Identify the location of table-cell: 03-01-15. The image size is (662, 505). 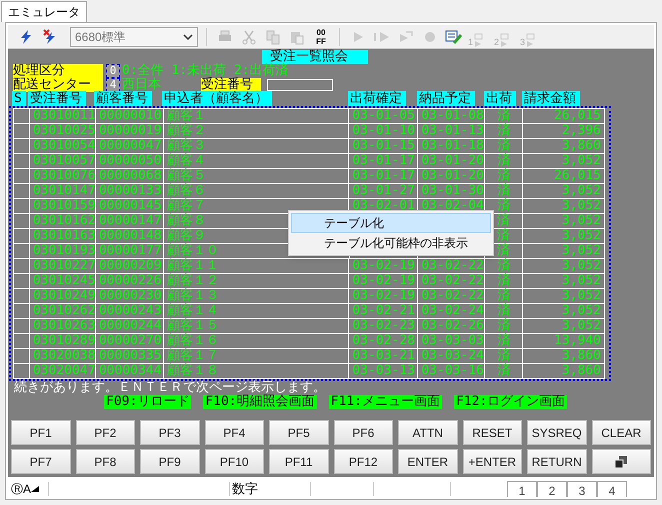
(383, 146).